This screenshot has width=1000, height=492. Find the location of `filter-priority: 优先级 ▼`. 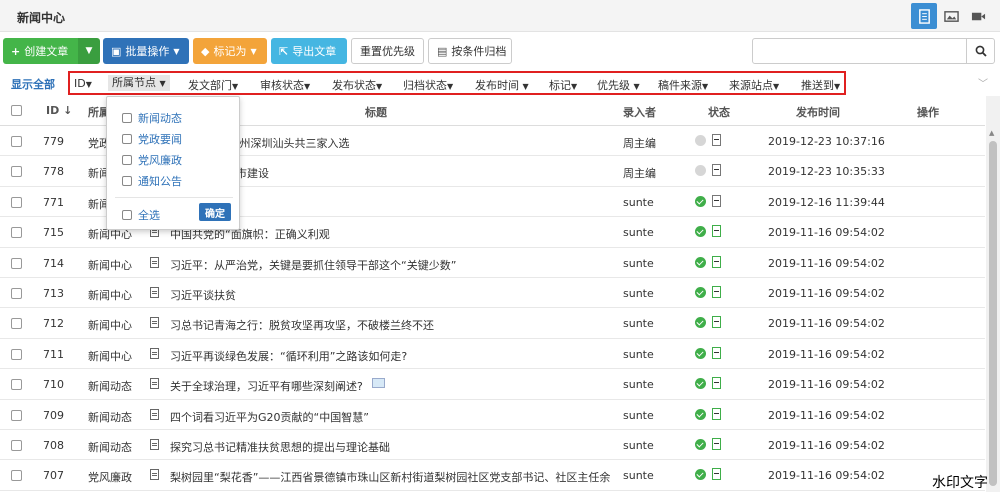

filter-priority: 优先级 ▼ is located at coordinates (618, 85).